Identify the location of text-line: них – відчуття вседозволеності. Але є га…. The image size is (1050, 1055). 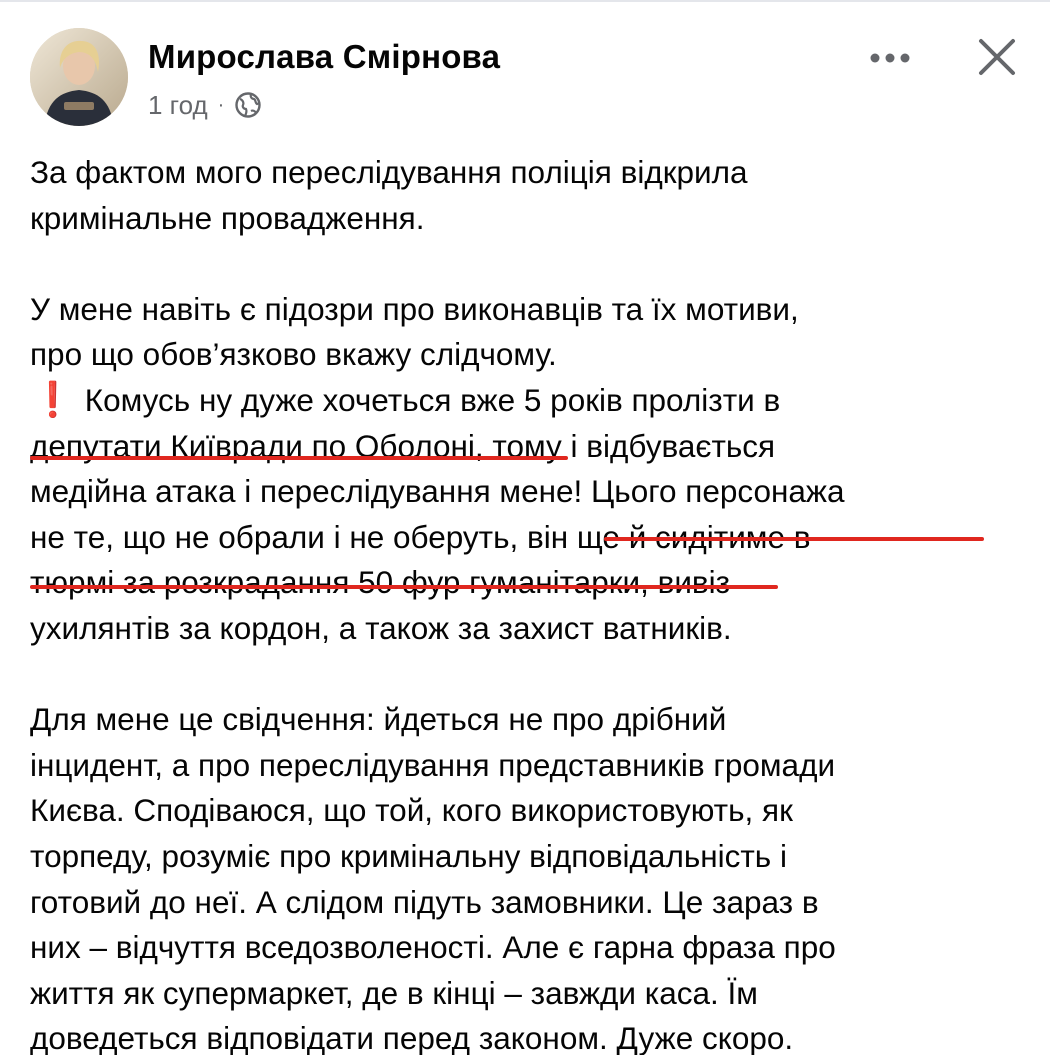
(433, 947).